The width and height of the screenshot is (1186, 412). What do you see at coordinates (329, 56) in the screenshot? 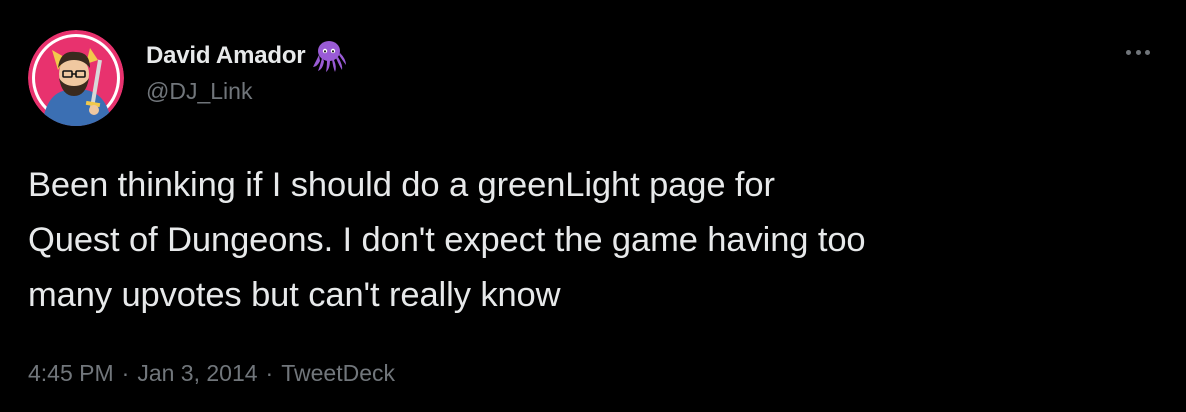
I see `octopus-emoji-icon` at bounding box center [329, 56].